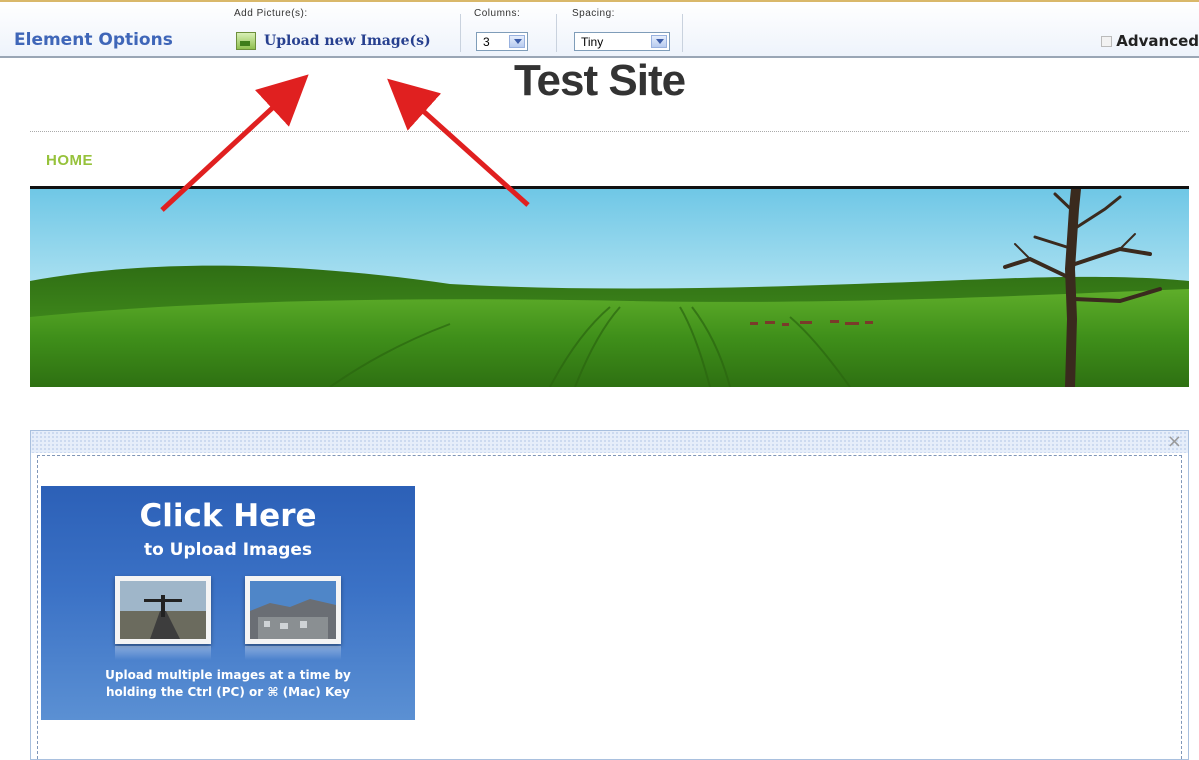 The height and width of the screenshot is (760, 1199). Describe the element at coordinates (228, 516) in the screenshot. I see `upload-card-heading: Click Here` at that location.